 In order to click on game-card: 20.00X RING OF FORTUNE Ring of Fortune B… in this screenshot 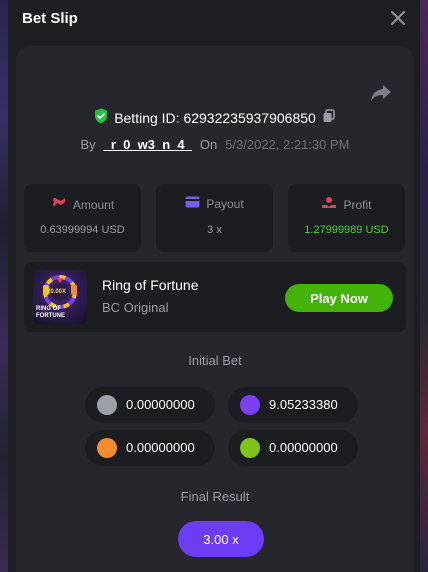, I will do `click(215, 297)`.